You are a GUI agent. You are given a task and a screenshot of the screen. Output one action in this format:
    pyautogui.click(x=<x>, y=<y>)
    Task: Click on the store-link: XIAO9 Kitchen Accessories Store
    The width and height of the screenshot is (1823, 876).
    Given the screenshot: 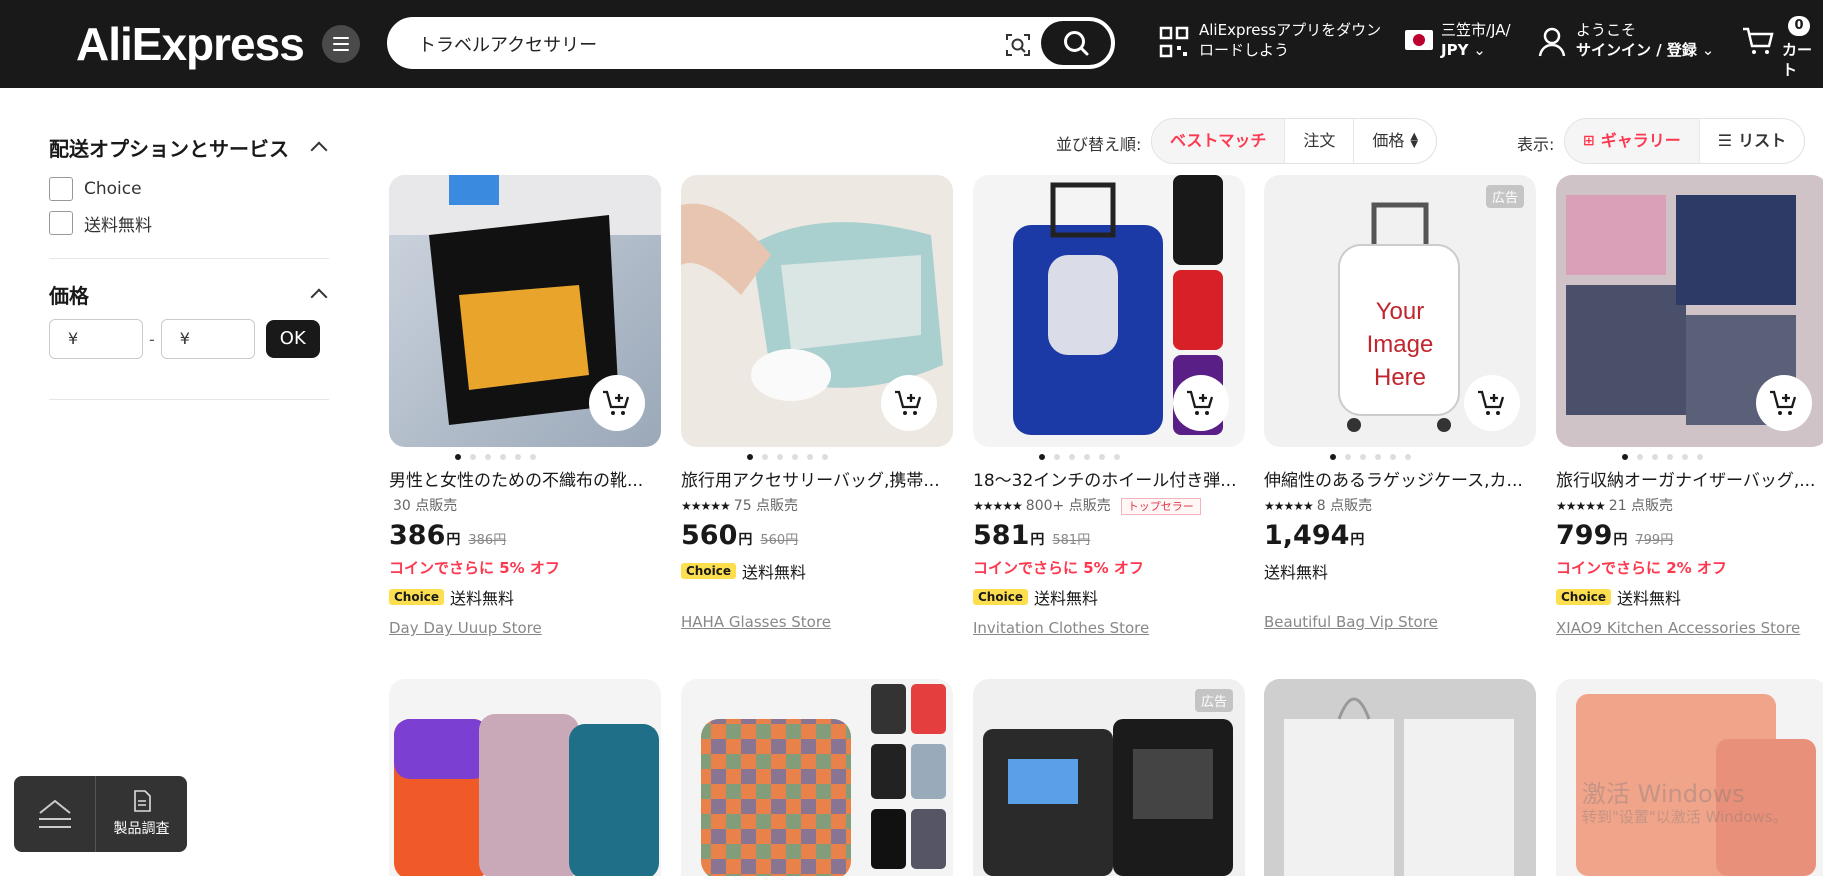 What is the action you would take?
    pyautogui.click(x=1689, y=628)
    